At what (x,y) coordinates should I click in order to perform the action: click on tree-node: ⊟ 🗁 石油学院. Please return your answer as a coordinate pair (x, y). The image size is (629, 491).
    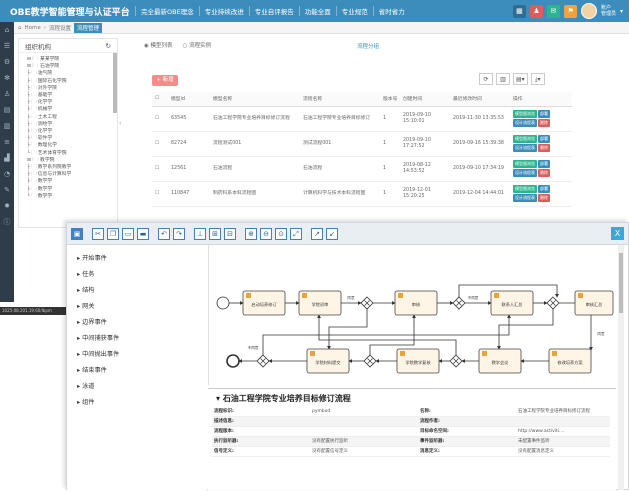
    Looking at the image, I should click on (72, 66).